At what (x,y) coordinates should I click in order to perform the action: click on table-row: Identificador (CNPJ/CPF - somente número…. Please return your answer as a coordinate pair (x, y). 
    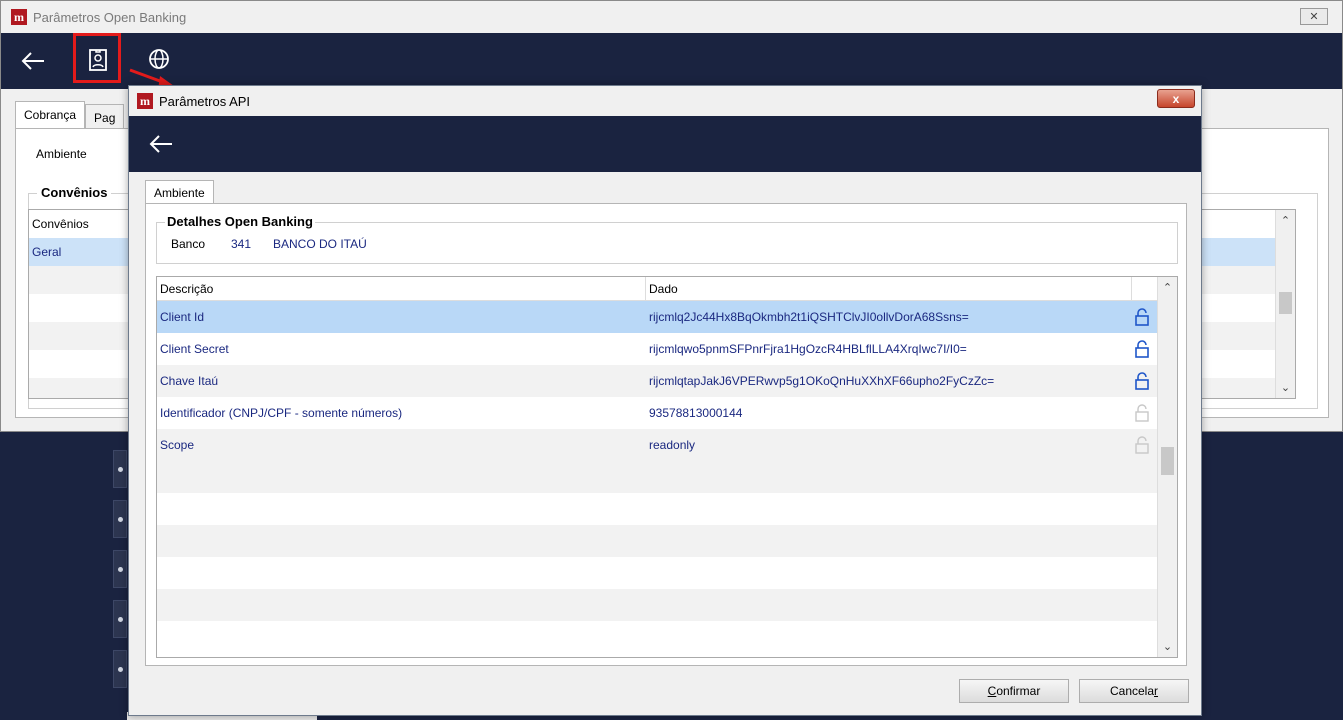
    Looking at the image, I should click on (657, 413).